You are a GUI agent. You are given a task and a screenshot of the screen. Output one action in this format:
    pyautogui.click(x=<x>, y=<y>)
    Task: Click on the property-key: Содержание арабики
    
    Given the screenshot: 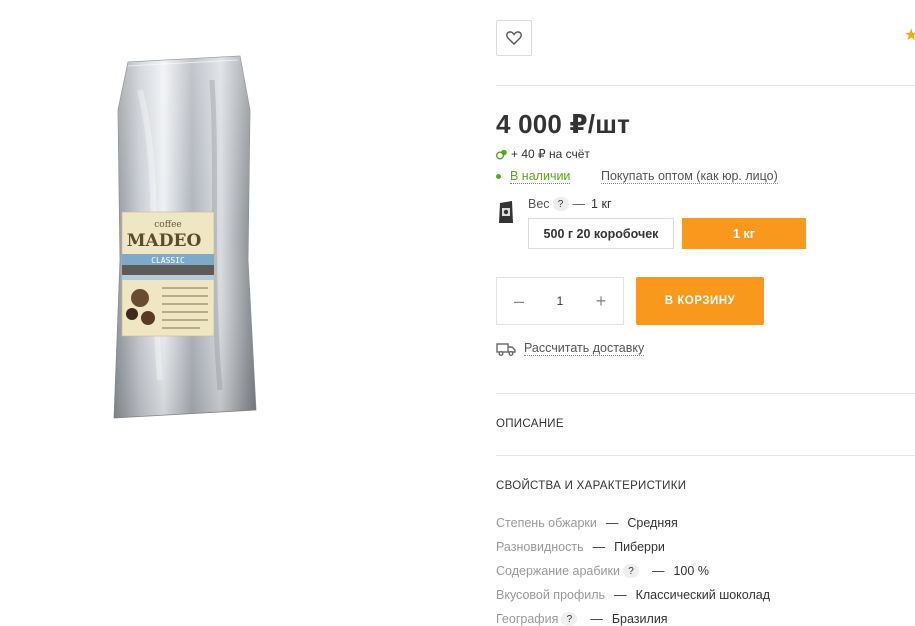 What is the action you would take?
    pyautogui.click(x=558, y=571)
    